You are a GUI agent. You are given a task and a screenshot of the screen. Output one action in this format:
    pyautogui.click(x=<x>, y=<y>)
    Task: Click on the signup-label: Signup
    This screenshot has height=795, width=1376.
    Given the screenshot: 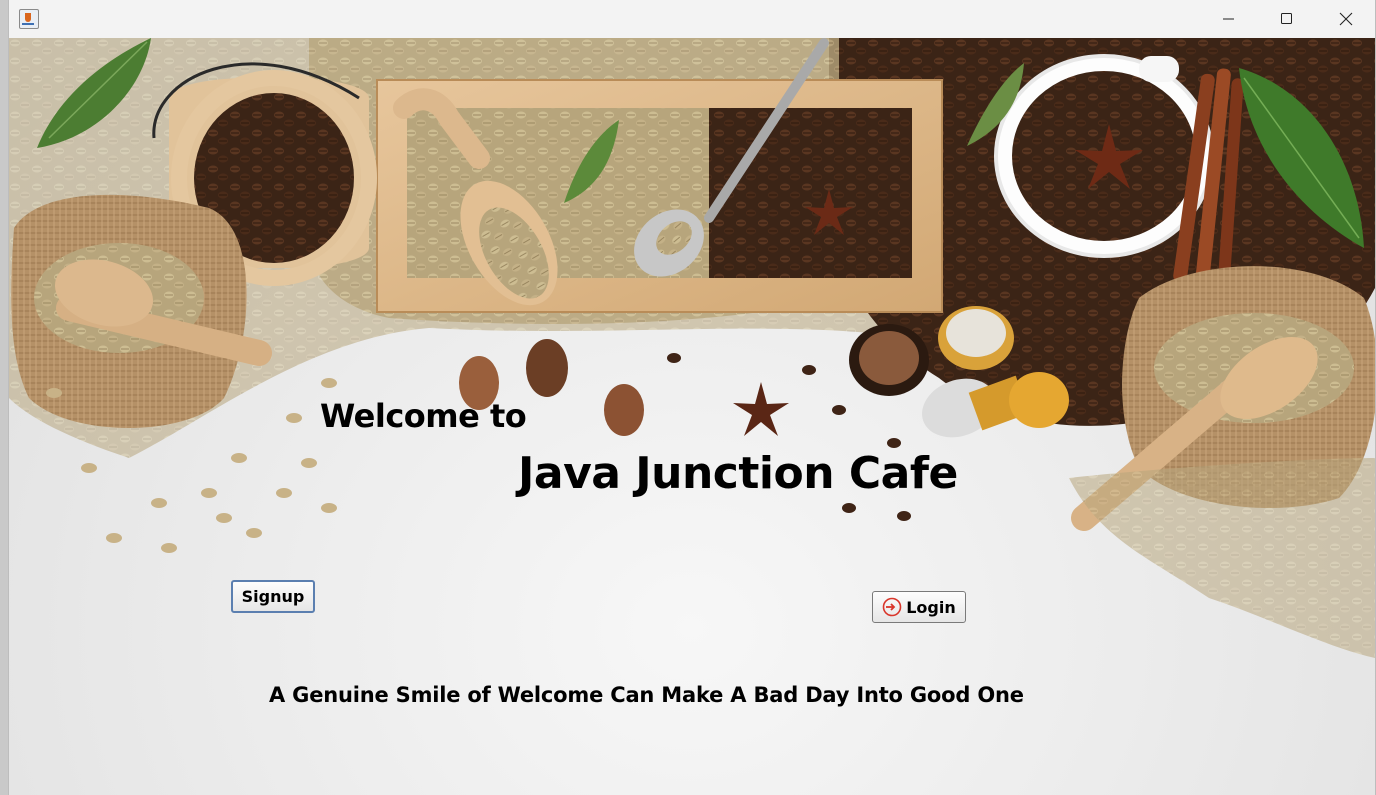 What is the action you would take?
    pyautogui.click(x=273, y=596)
    